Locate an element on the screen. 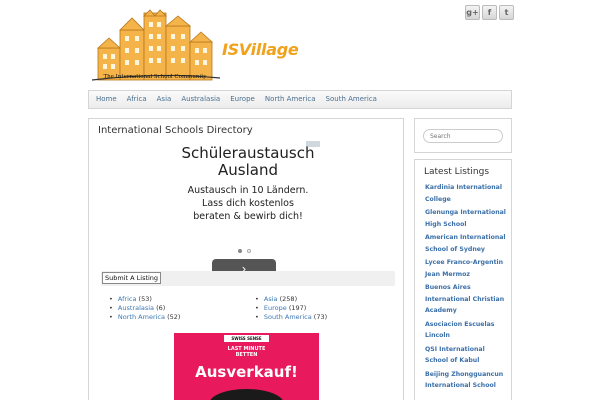 This screenshot has height=400, width=600. region-link-europe: Europe is located at coordinates (275, 308).